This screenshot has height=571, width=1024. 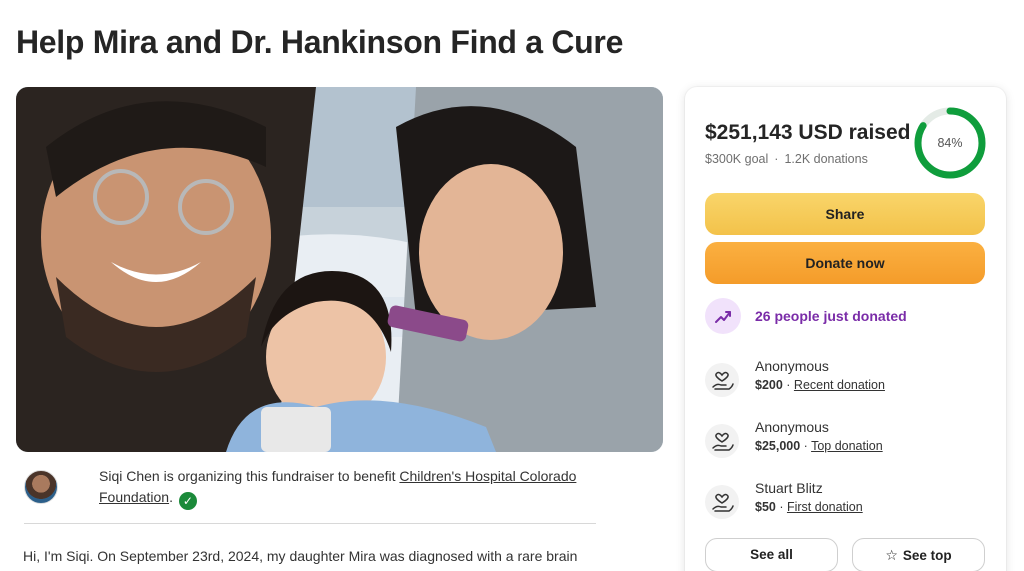 I want to click on progress-percent: 84%, so click(x=950, y=143).